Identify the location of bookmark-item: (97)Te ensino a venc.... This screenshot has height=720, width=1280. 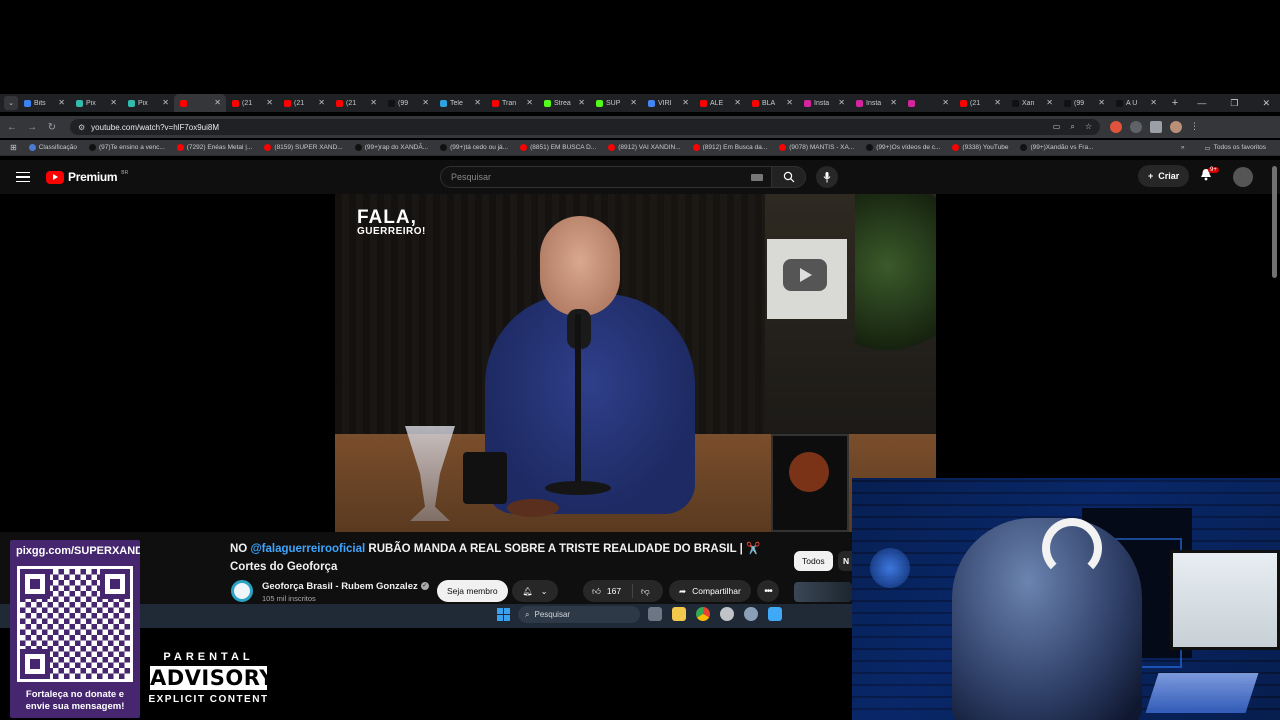
(127, 147).